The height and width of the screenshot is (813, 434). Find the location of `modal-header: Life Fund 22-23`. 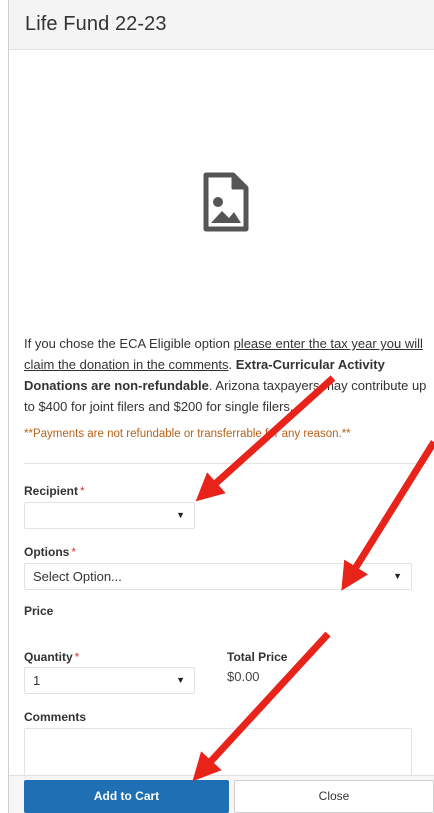

modal-header: Life Fund 22-23 is located at coordinates (221, 25).